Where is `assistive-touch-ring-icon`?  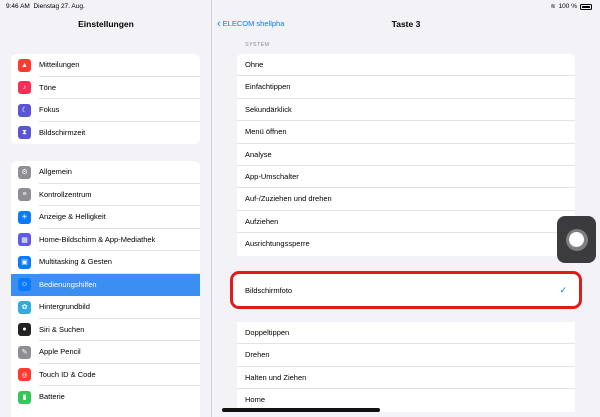
assistive-touch-ring-icon is located at coordinates (576, 239).